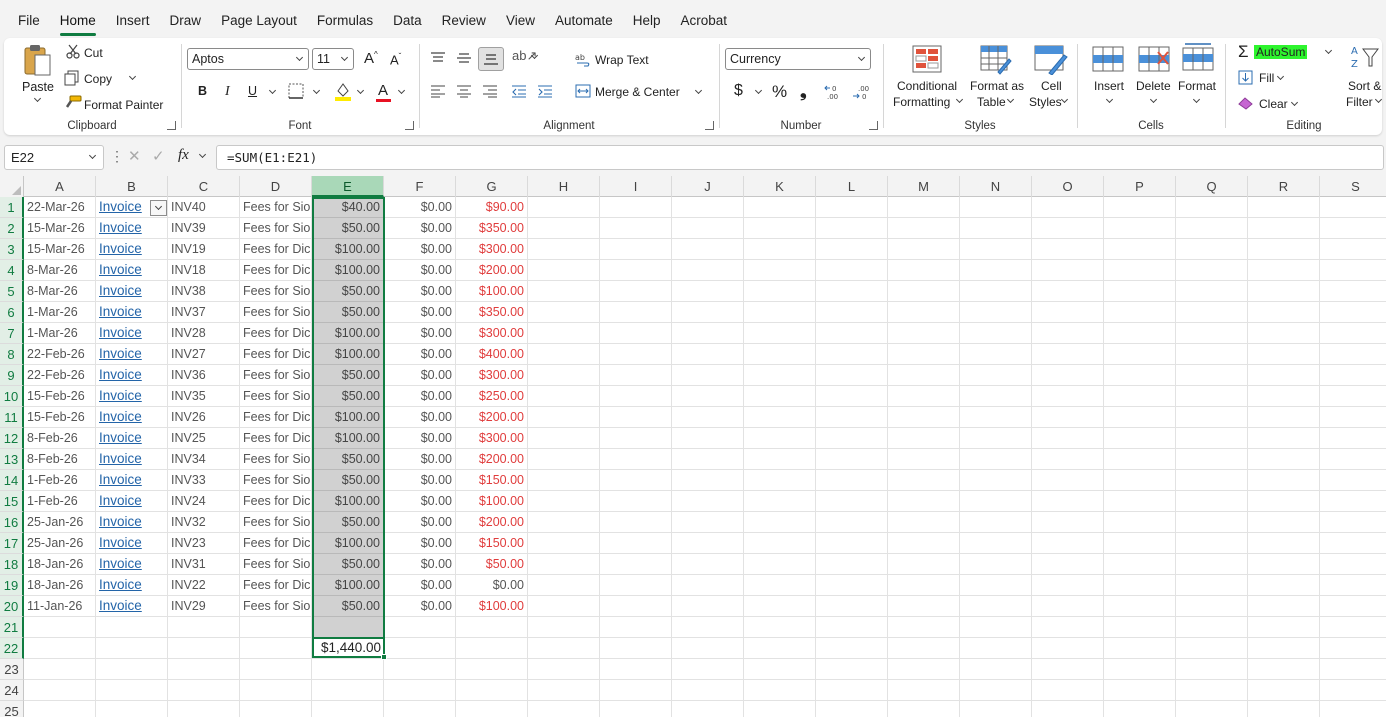 The width and height of the screenshot is (1386, 717). Describe the element at coordinates (93, 53) in the screenshot. I see `cut-button: Cut` at that location.